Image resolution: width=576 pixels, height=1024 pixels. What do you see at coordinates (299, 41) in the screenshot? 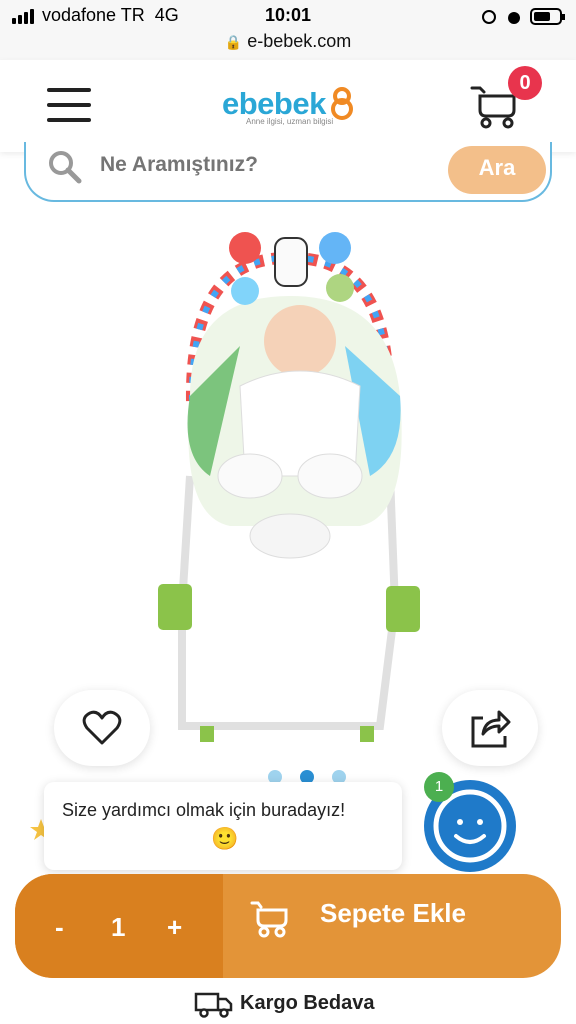
I see `url-text: e-bebek.com` at bounding box center [299, 41].